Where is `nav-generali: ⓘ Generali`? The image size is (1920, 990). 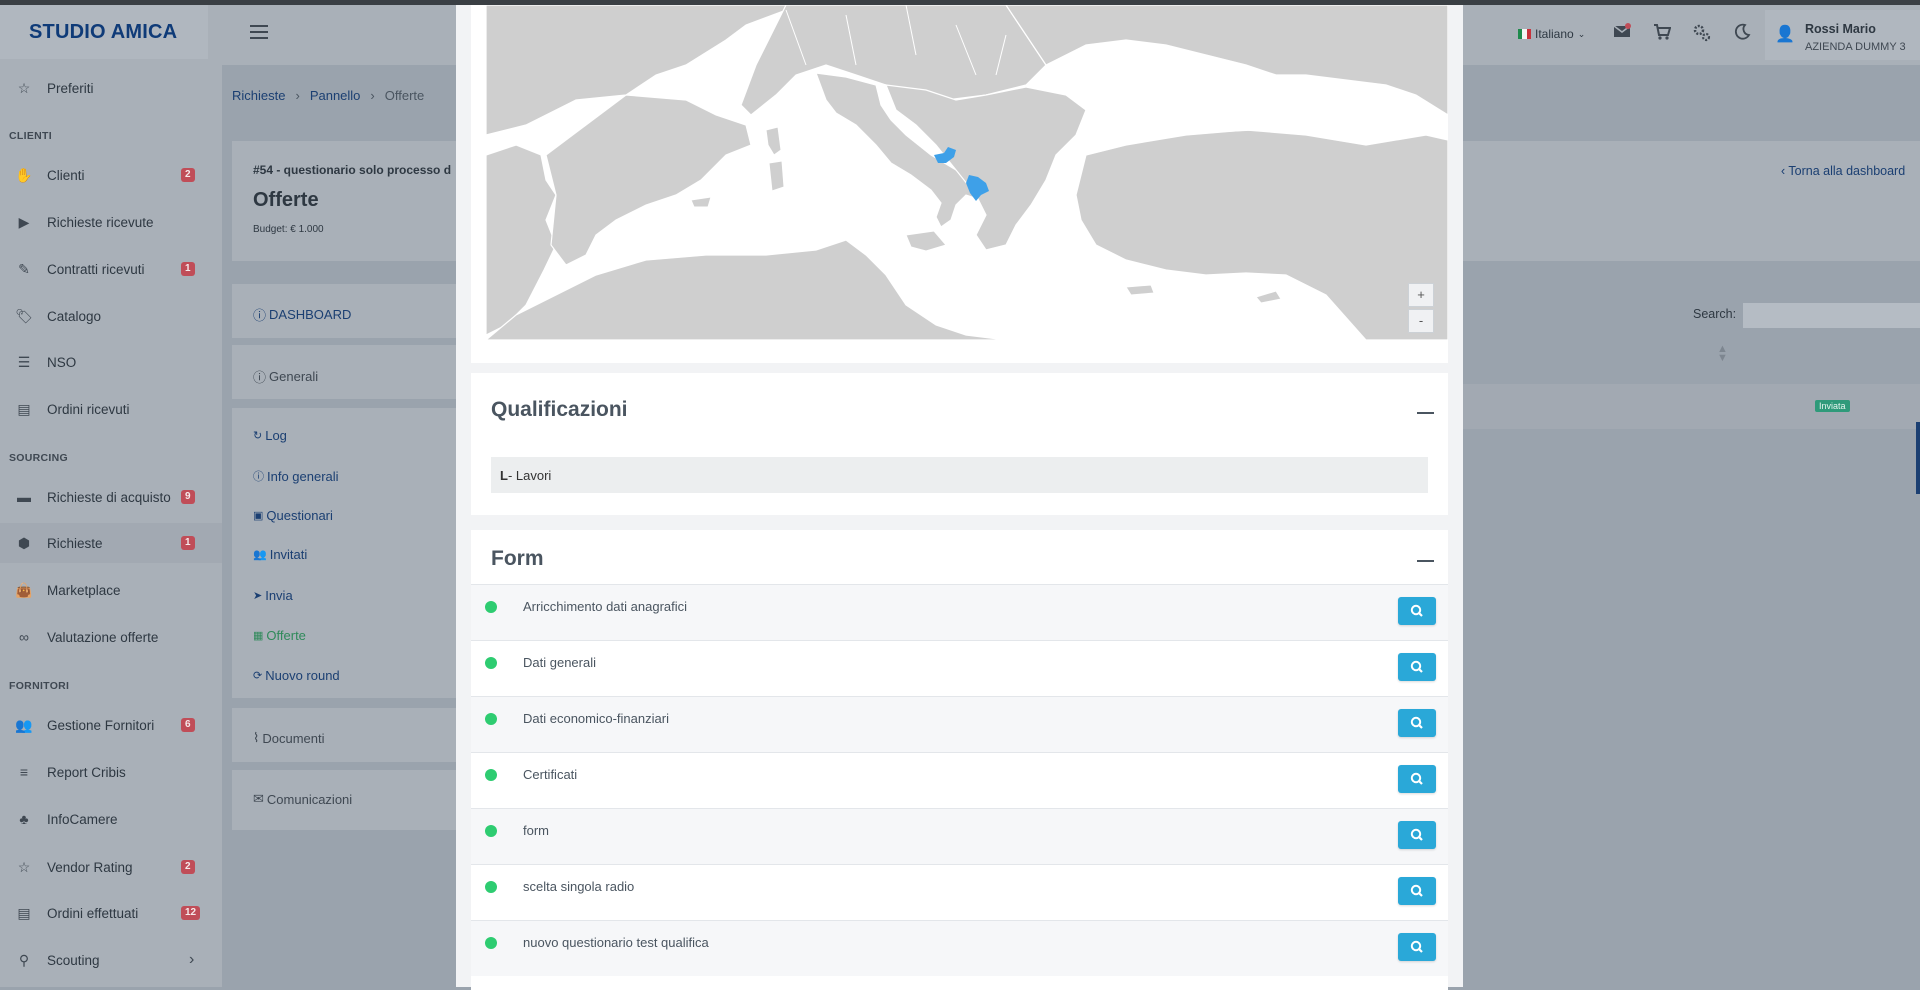
nav-generali: ⓘ Generali is located at coordinates (285, 376).